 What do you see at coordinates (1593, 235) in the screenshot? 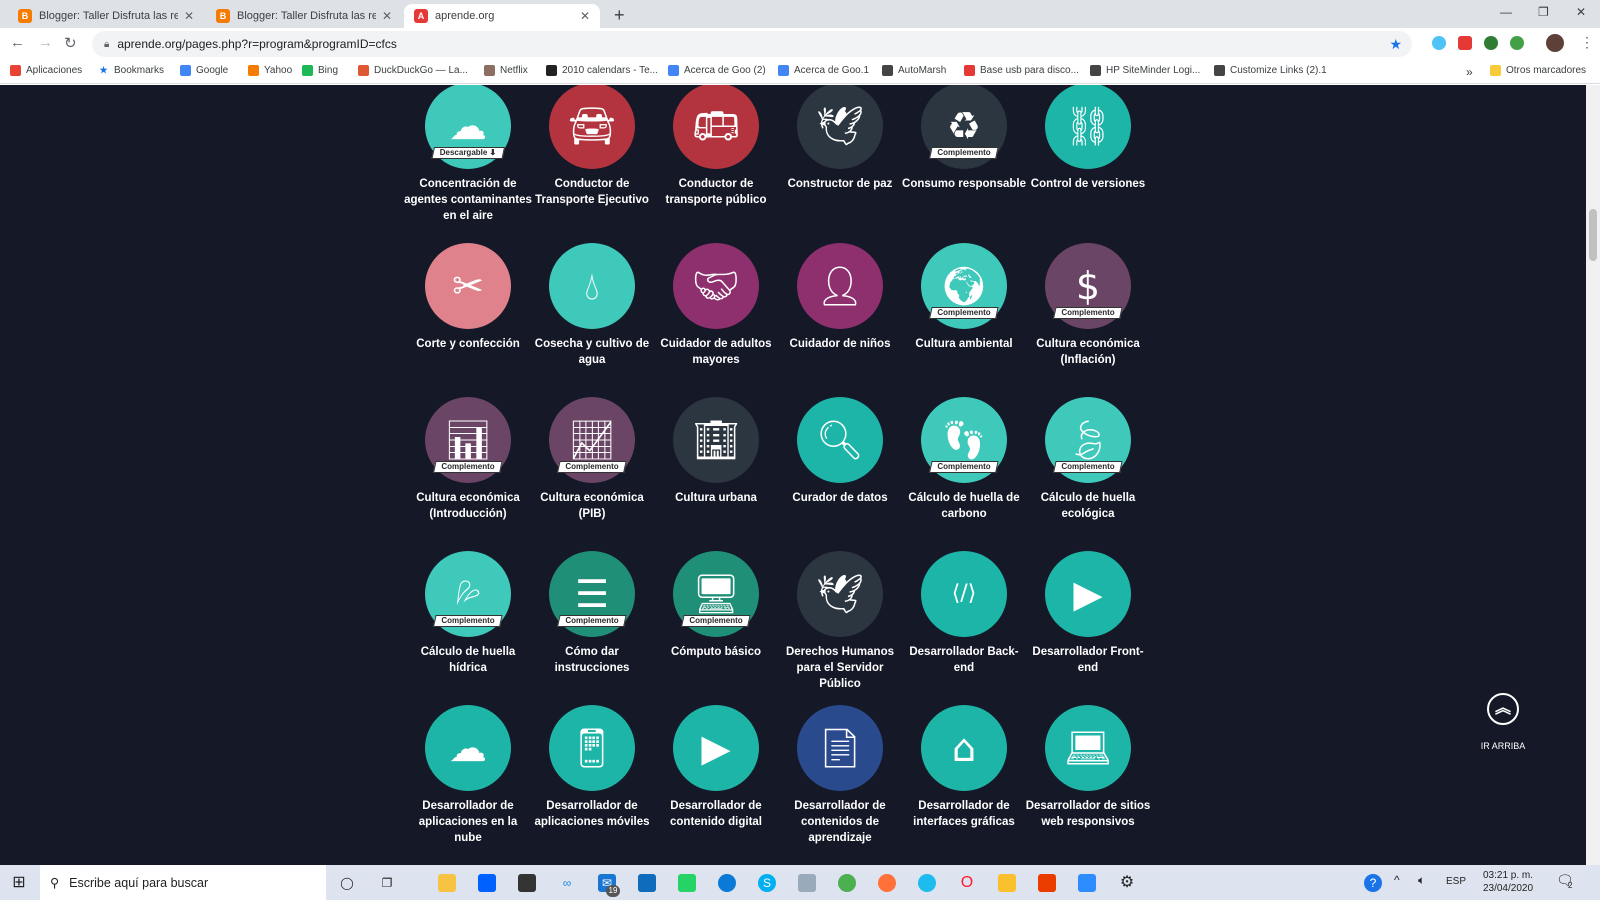
I see `scrollbar-thumb` at bounding box center [1593, 235].